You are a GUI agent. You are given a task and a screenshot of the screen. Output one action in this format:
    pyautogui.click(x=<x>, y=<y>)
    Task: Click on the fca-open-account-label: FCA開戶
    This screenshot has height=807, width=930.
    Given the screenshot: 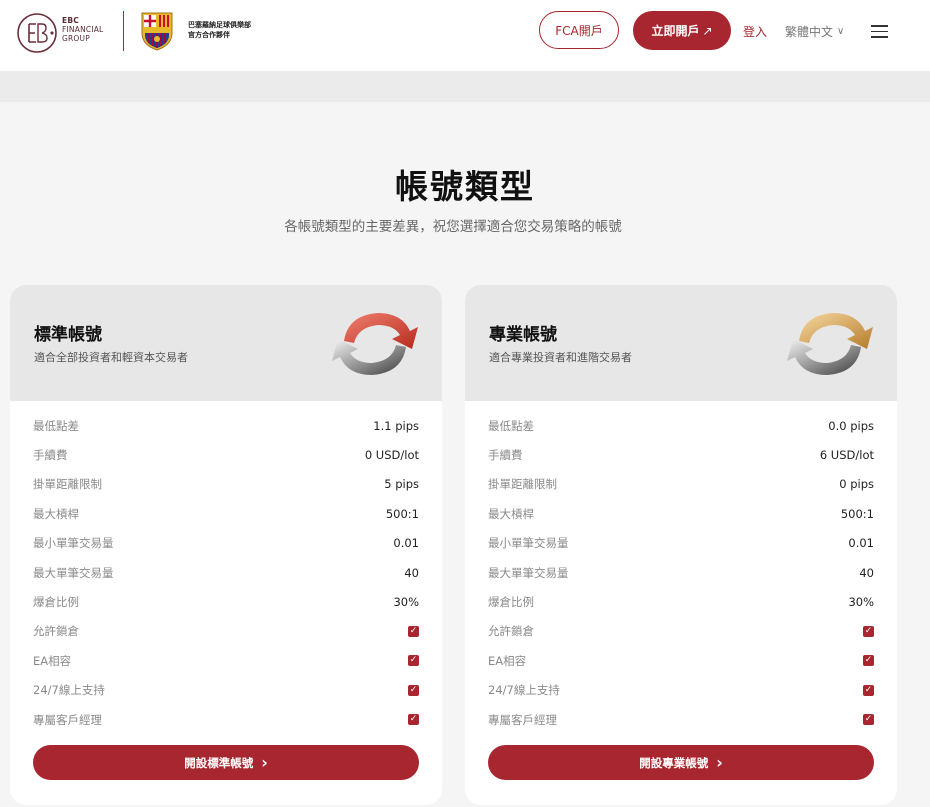 What is the action you would take?
    pyautogui.click(x=579, y=30)
    